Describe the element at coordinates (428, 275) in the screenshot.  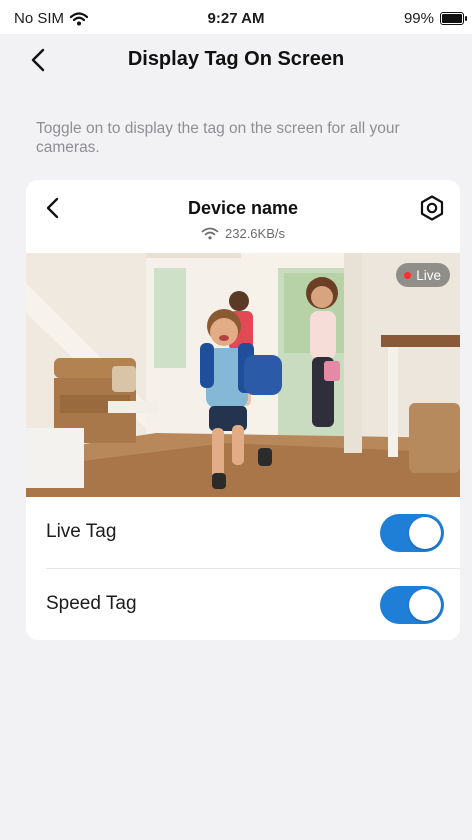
I see `live-badge-label: Live` at that location.